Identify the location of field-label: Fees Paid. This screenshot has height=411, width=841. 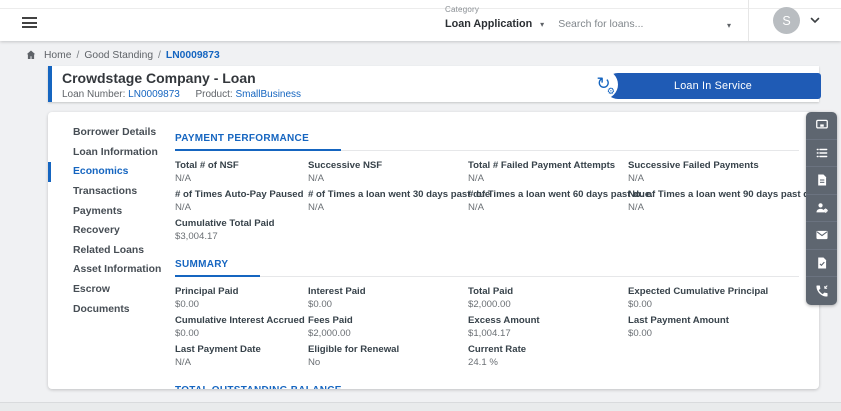
(330, 320).